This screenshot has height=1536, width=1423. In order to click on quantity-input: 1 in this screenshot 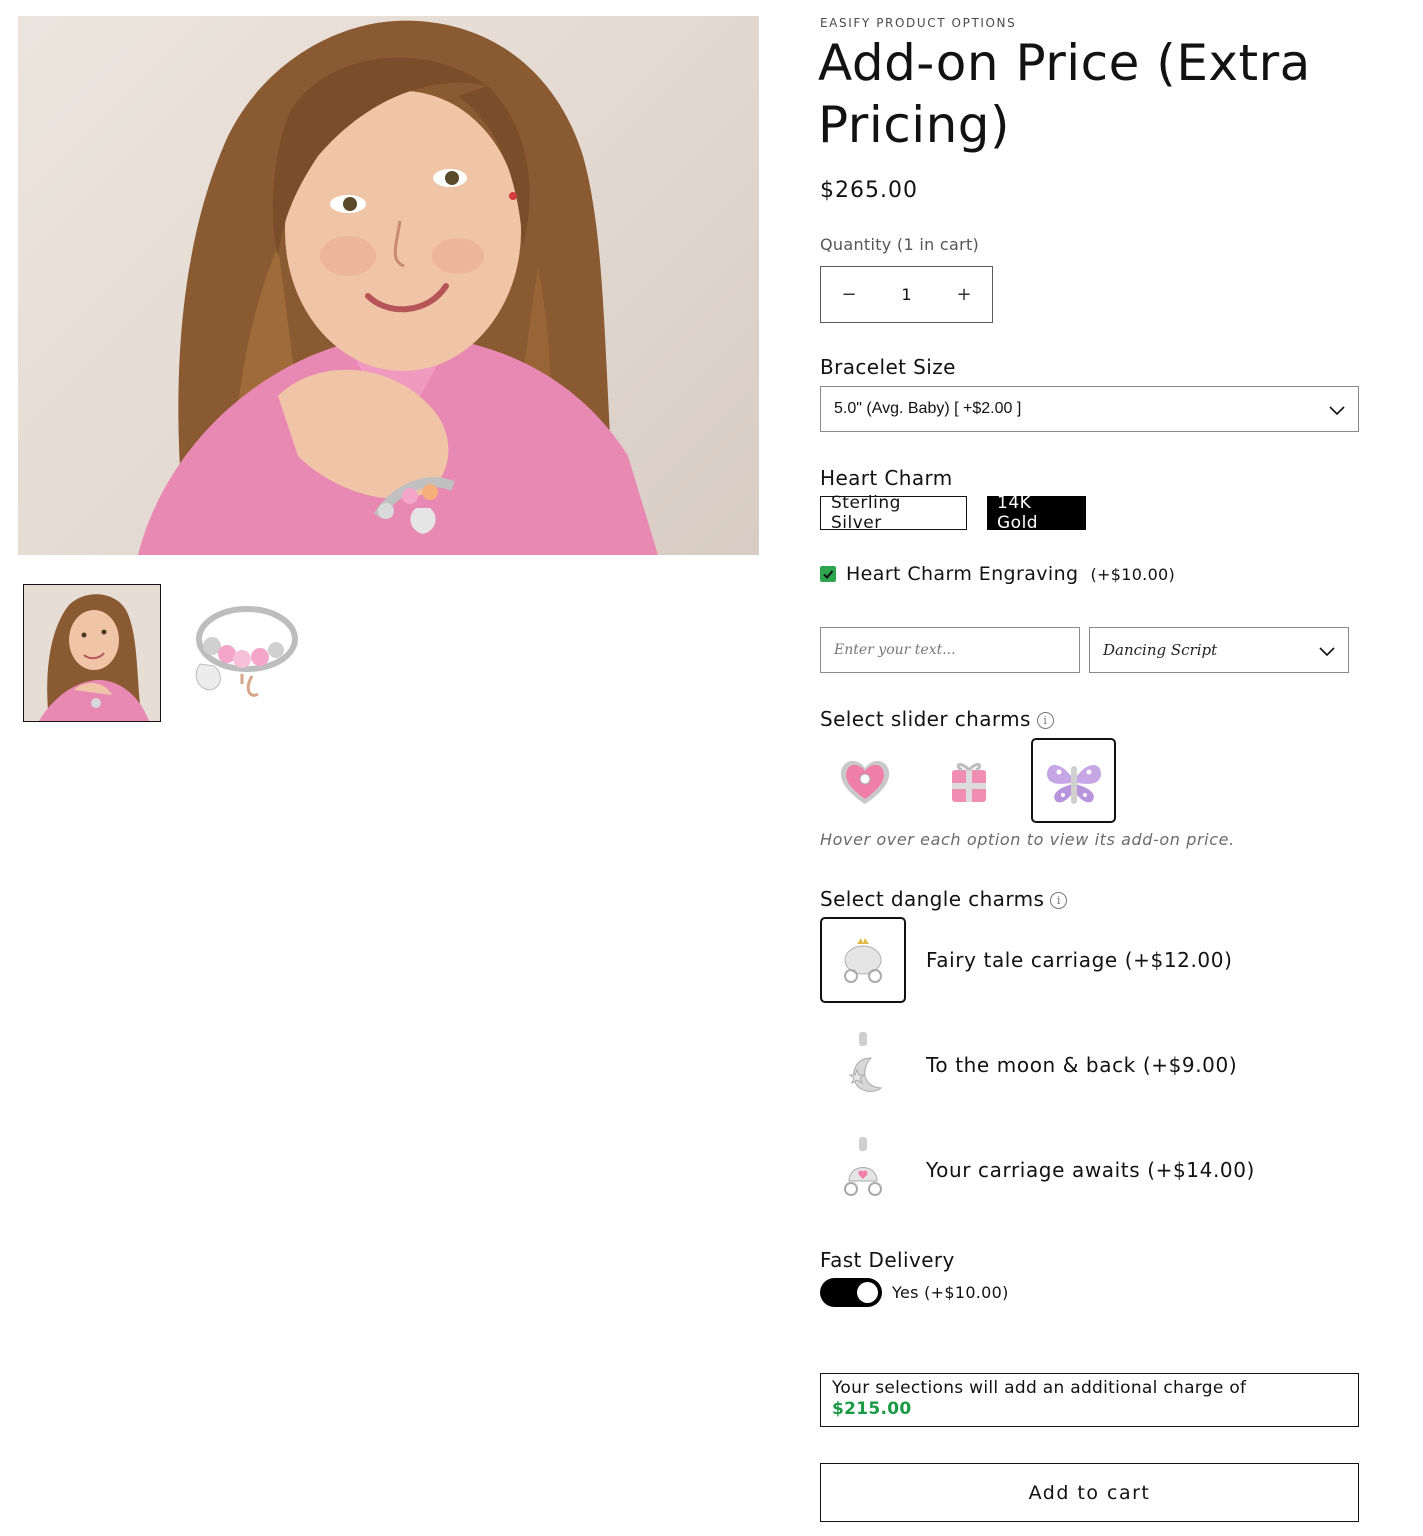, I will do `click(906, 294)`.